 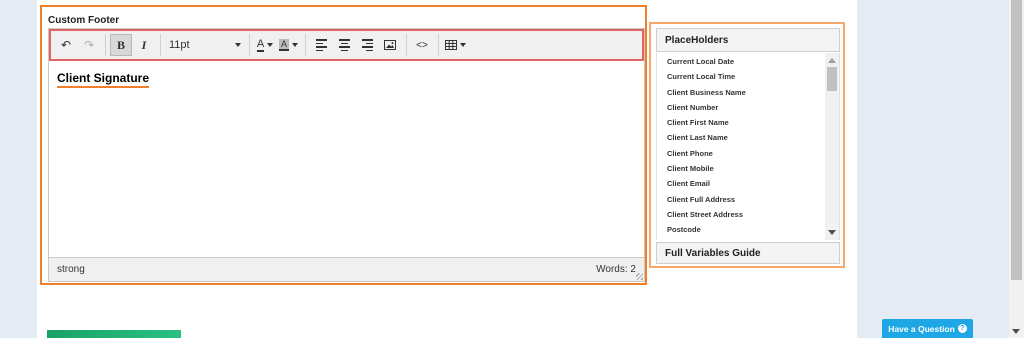 I want to click on undo-icon: ↶, so click(x=66, y=45).